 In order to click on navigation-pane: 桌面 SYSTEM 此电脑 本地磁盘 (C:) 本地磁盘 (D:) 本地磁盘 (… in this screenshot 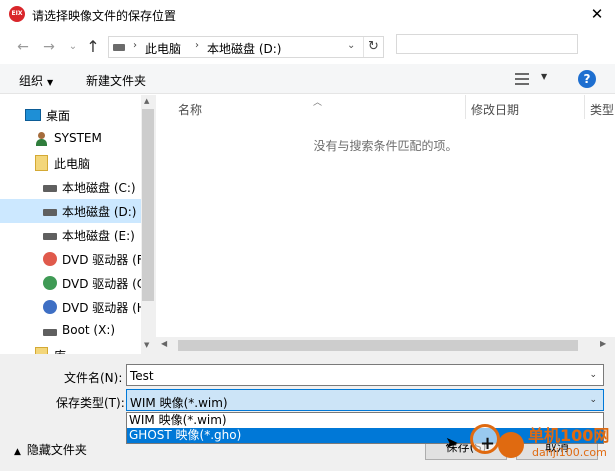, I will do `click(78, 224)`.